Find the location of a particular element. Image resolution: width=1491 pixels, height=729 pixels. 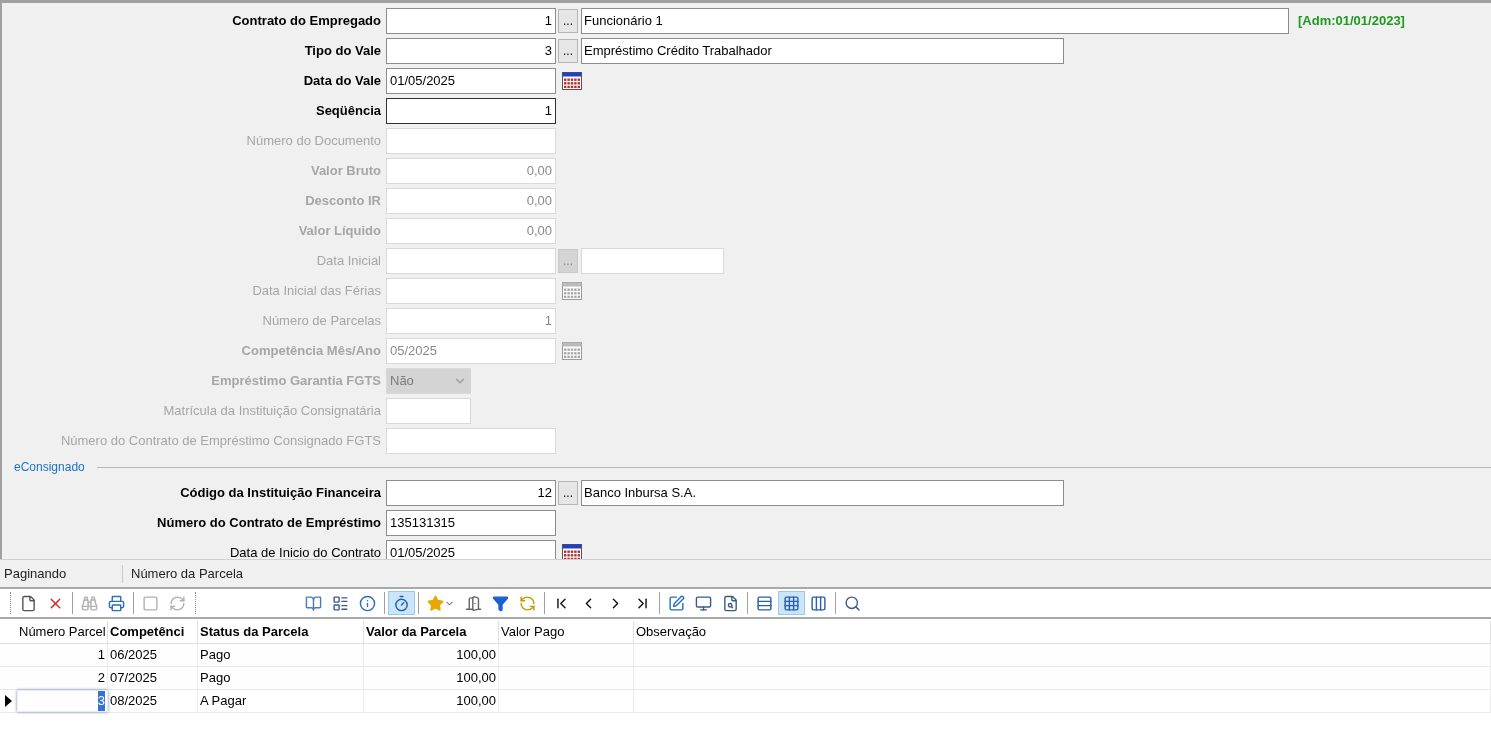

field-label: Matrícula da Instituição Consignatária is located at coordinates (272, 411).